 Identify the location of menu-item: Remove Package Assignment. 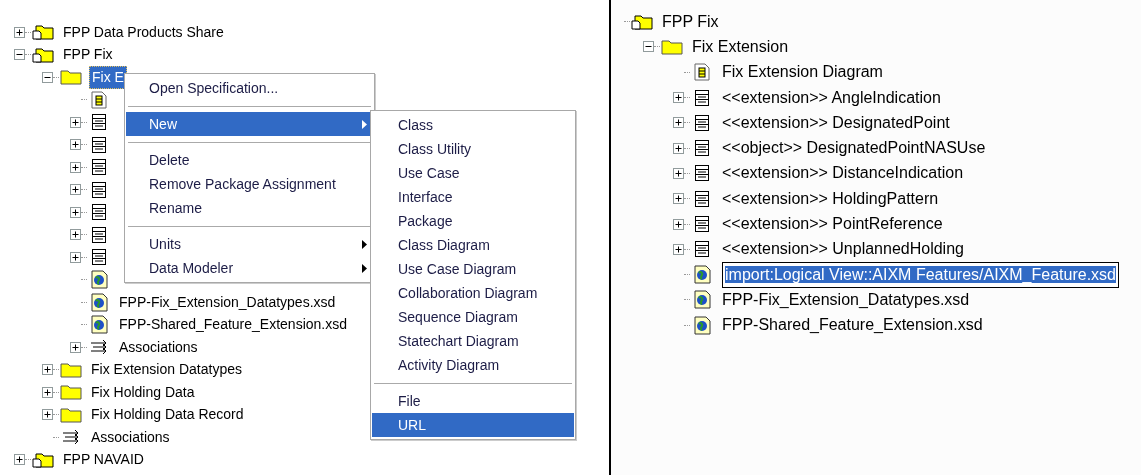
(249, 184).